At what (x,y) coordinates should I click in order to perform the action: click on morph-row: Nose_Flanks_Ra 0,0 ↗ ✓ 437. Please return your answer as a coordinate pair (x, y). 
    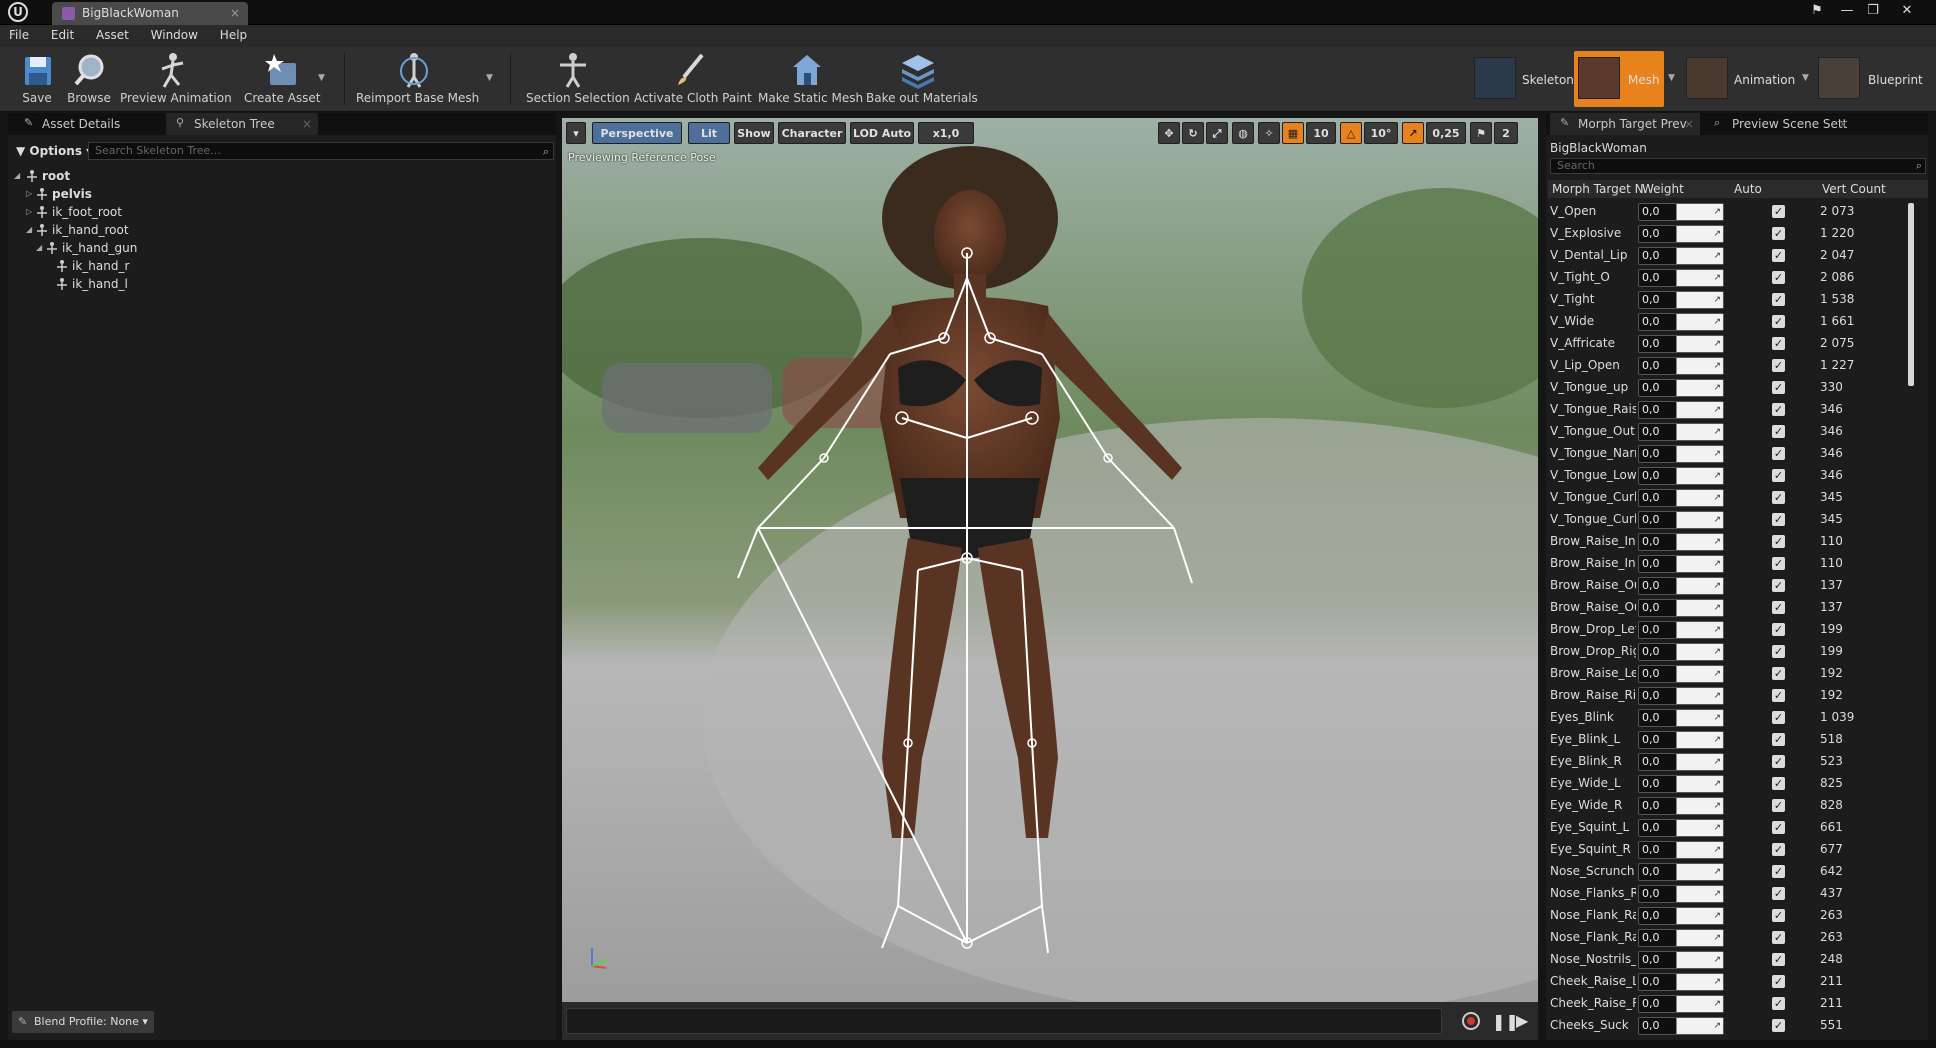
    Looking at the image, I should click on (1733, 894).